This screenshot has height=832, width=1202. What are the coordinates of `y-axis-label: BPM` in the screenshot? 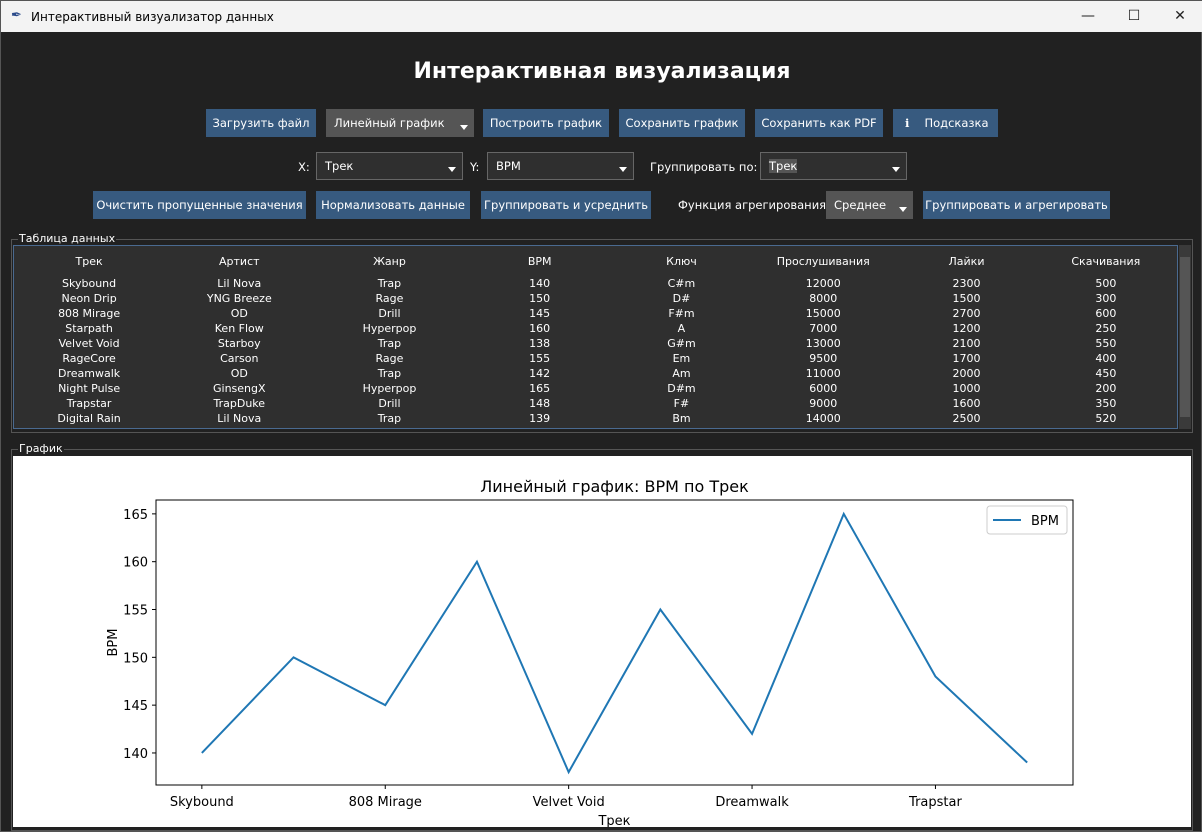 It's located at (113, 643).